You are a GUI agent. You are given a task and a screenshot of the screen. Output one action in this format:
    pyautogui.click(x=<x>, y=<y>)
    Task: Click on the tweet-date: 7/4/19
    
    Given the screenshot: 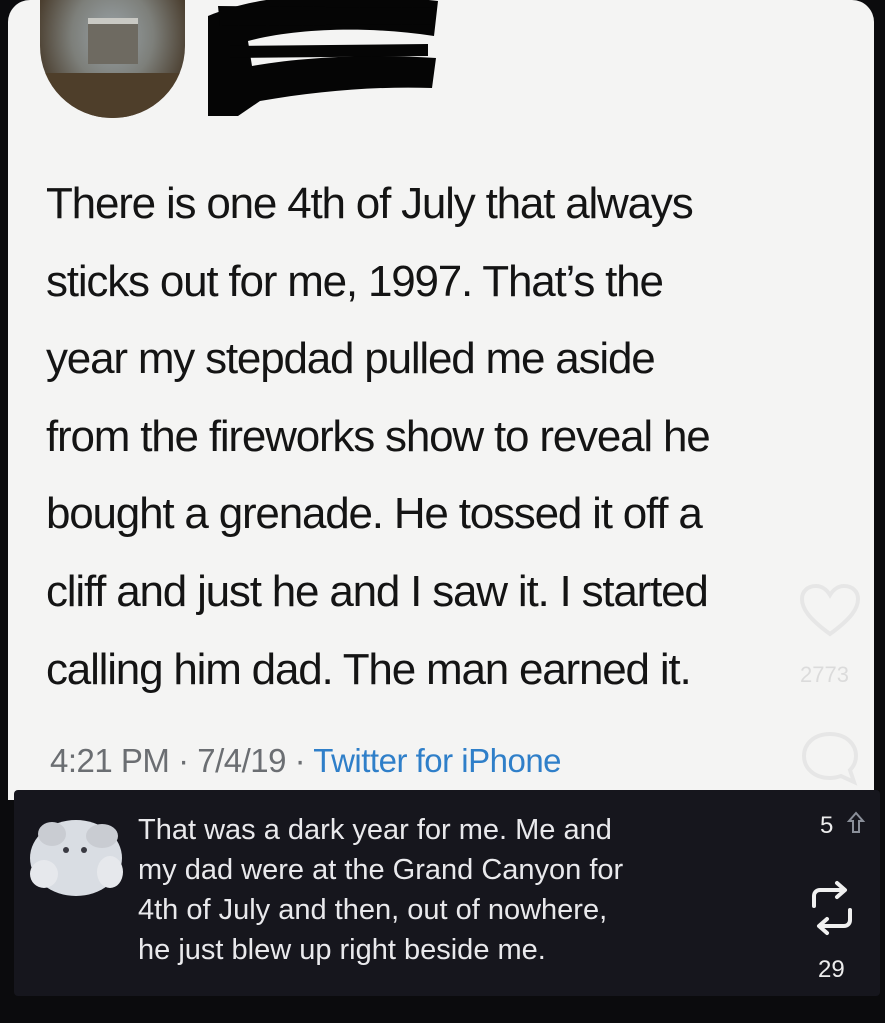 What is the action you would take?
    pyautogui.click(x=241, y=760)
    